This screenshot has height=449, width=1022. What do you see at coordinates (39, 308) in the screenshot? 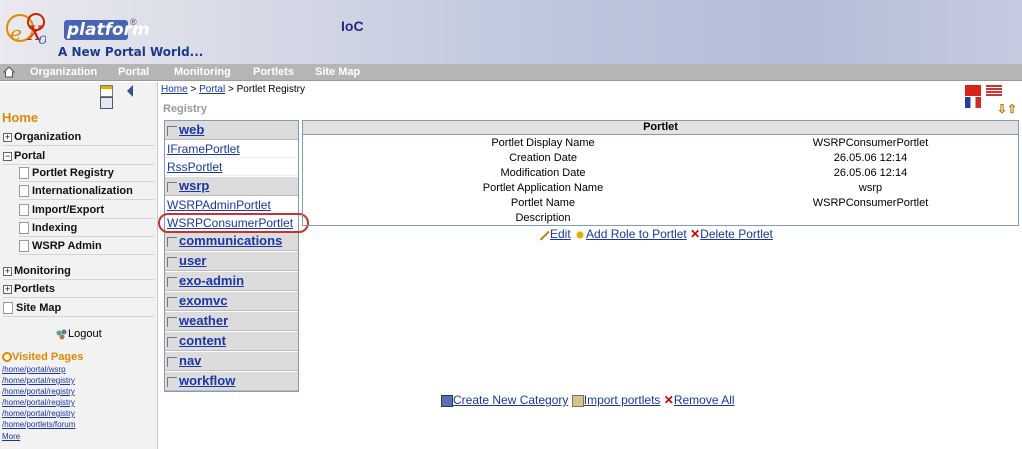
I see `sidebar-item-label: Site Map` at bounding box center [39, 308].